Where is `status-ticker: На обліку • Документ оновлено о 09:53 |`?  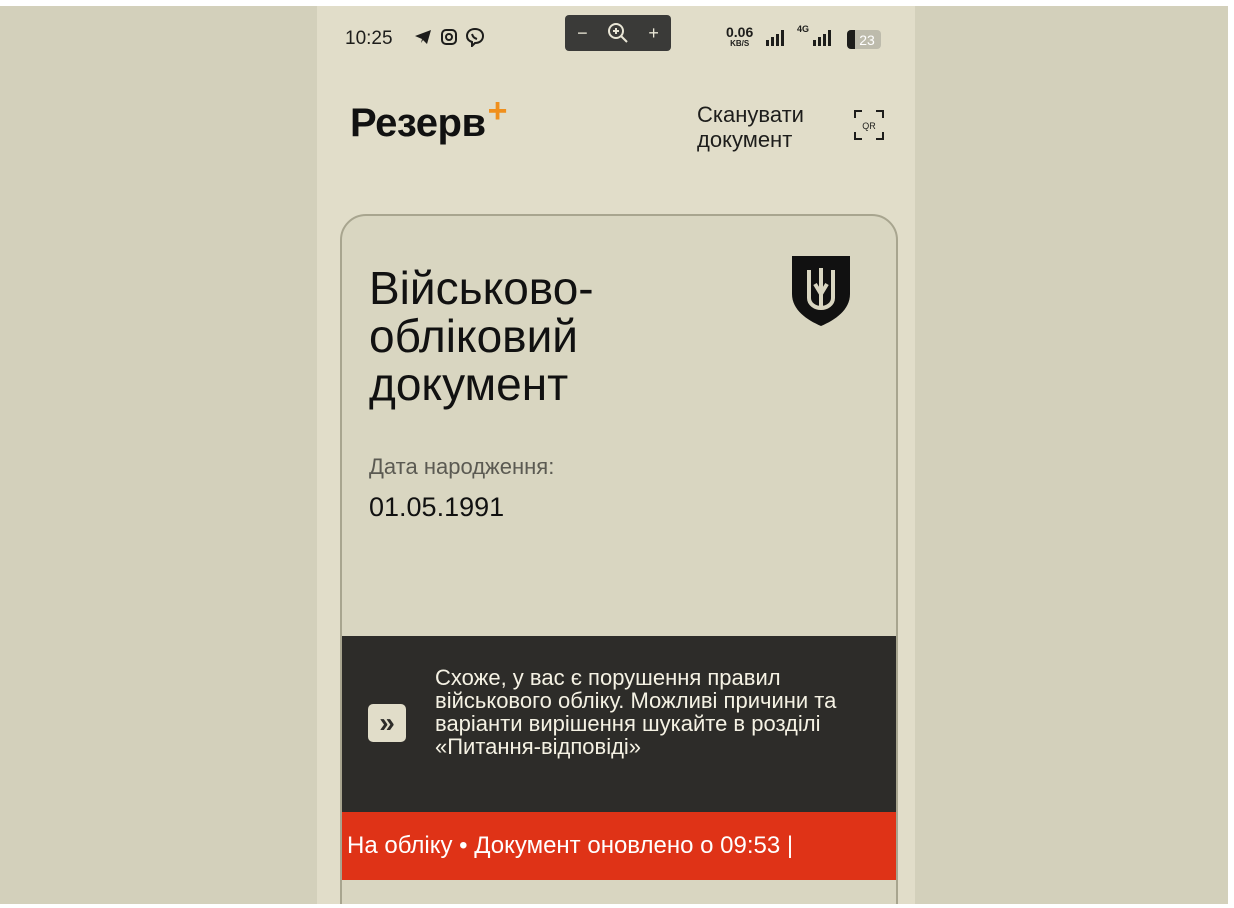 status-ticker: На обліку • Документ оновлено о 09:53 | is located at coordinates (619, 846).